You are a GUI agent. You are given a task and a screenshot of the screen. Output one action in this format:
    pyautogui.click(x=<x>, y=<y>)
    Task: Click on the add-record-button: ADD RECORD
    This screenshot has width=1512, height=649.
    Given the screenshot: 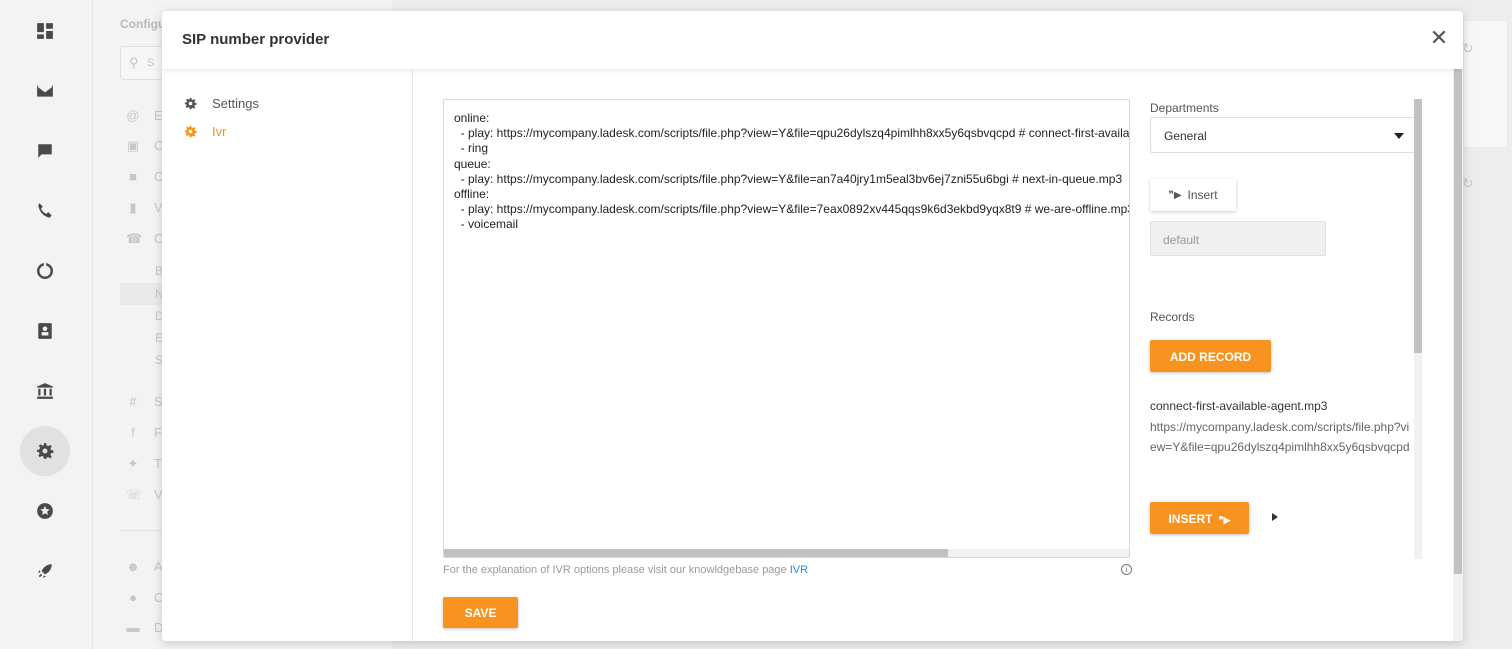 What is the action you would take?
    pyautogui.click(x=1210, y=356)
    